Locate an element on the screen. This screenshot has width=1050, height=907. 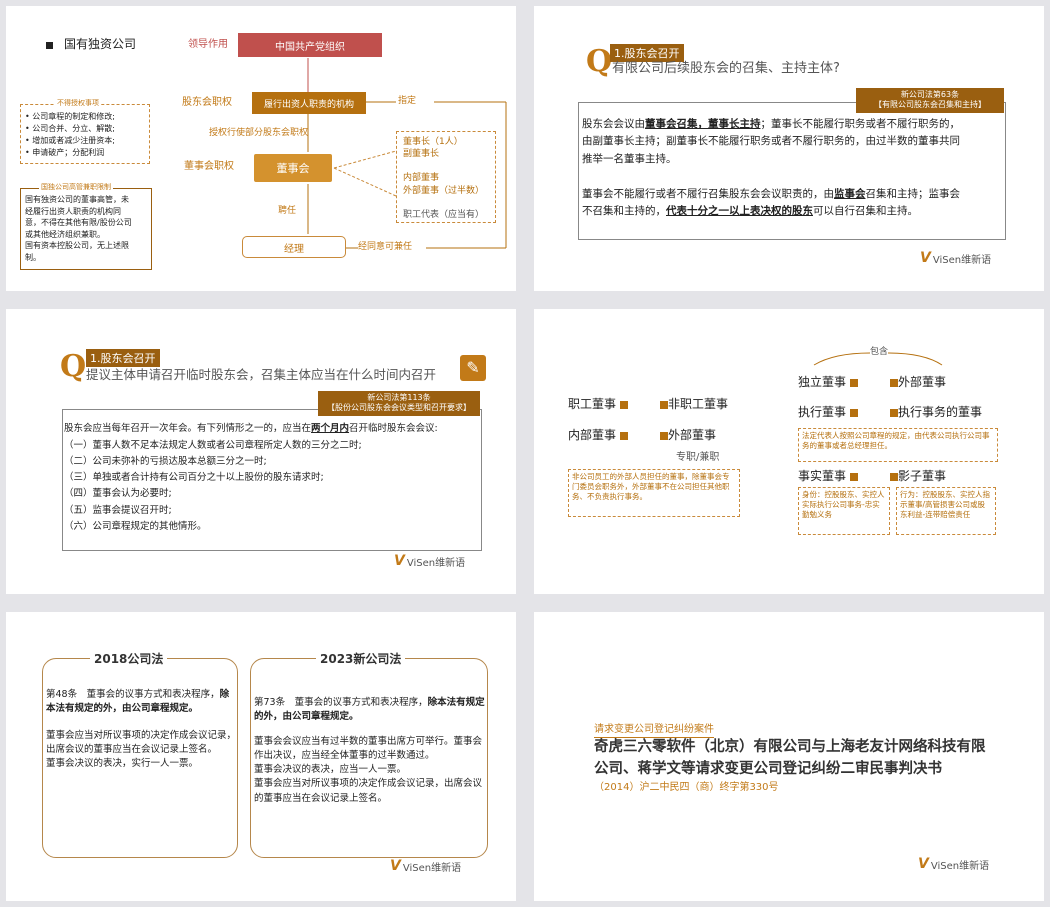
law-ref: 新公司法第63条 【有限公司股东会召集和主持】 is located at coordinates (930, 100).